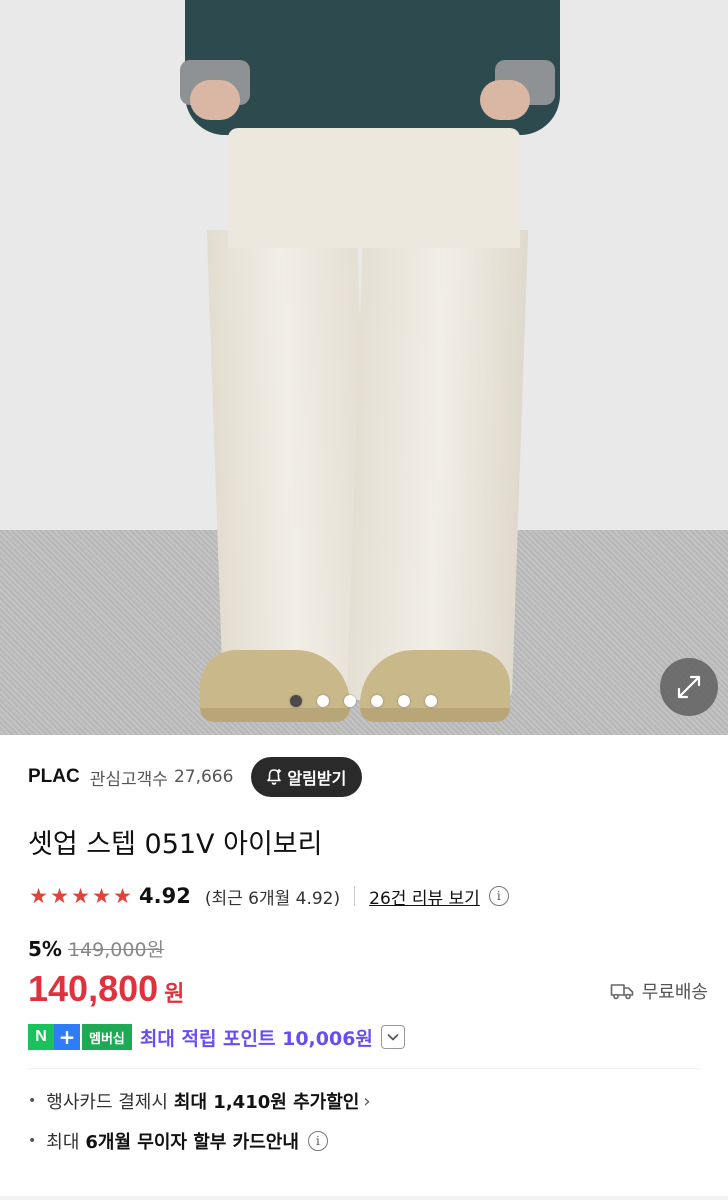 This screenshot has width=728, height=1200. I want to click on discount-row: 5% 149,000원, so click(96, 948).